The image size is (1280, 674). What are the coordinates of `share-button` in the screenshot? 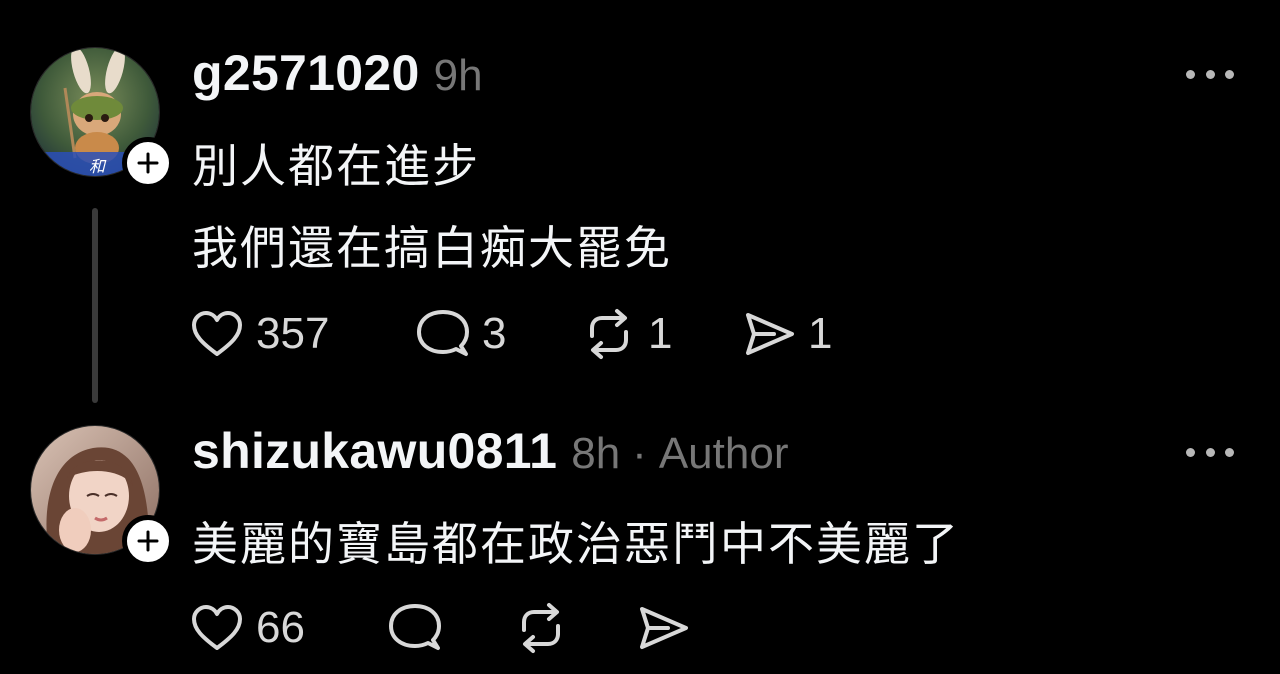 It's located at (664, 628).